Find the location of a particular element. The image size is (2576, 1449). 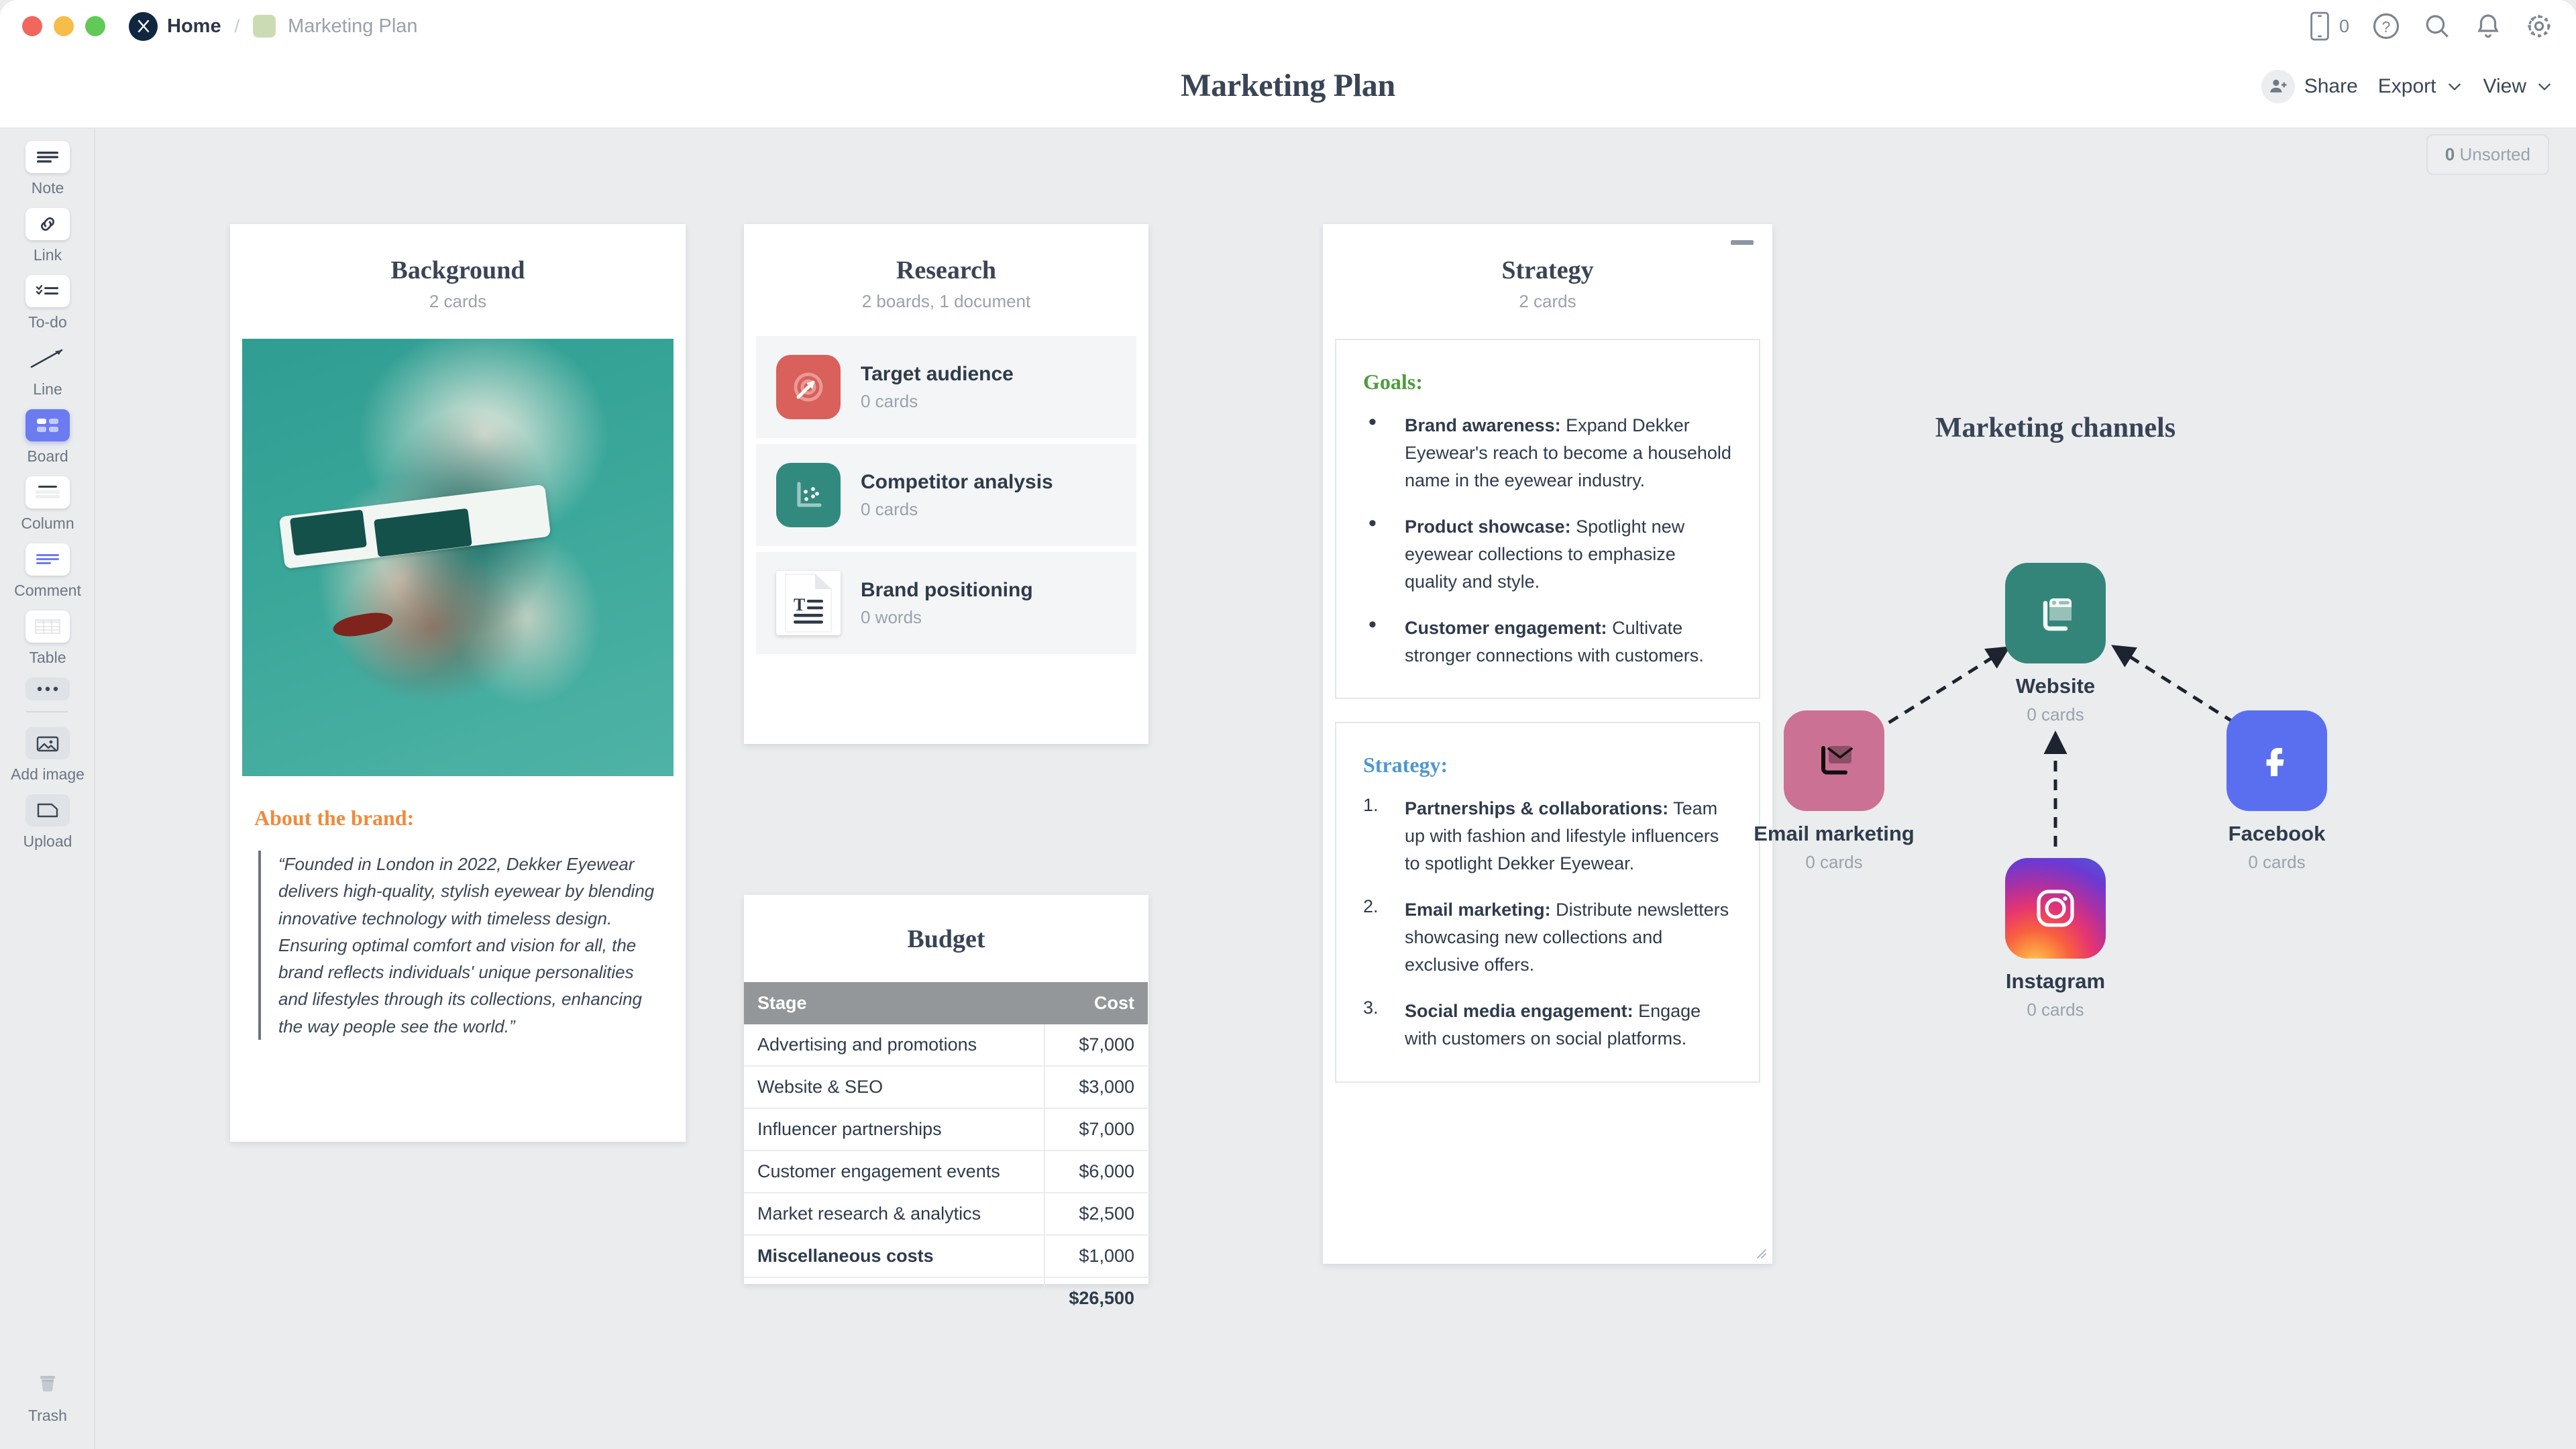

channel-name: Instagram is located at coordinates (2055, 981).